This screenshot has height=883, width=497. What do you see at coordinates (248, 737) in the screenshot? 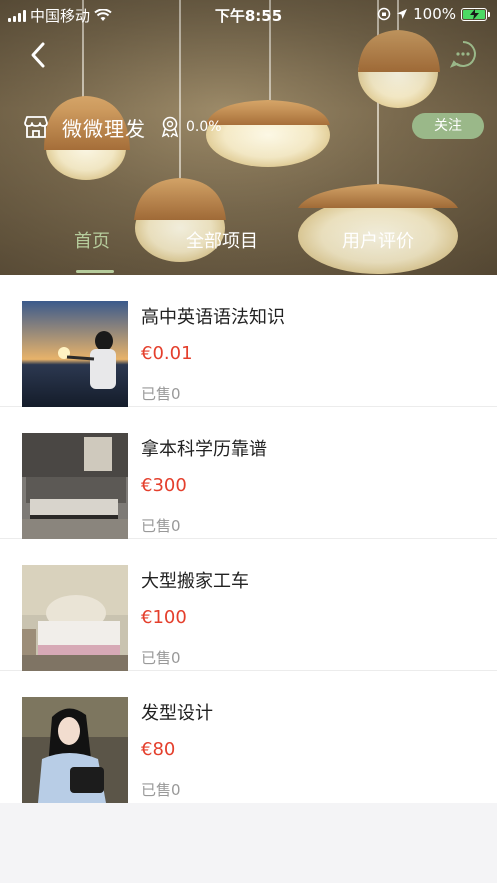
I see `list-item: 发型设计 €80 已售0` at bounding box center [248, 737].